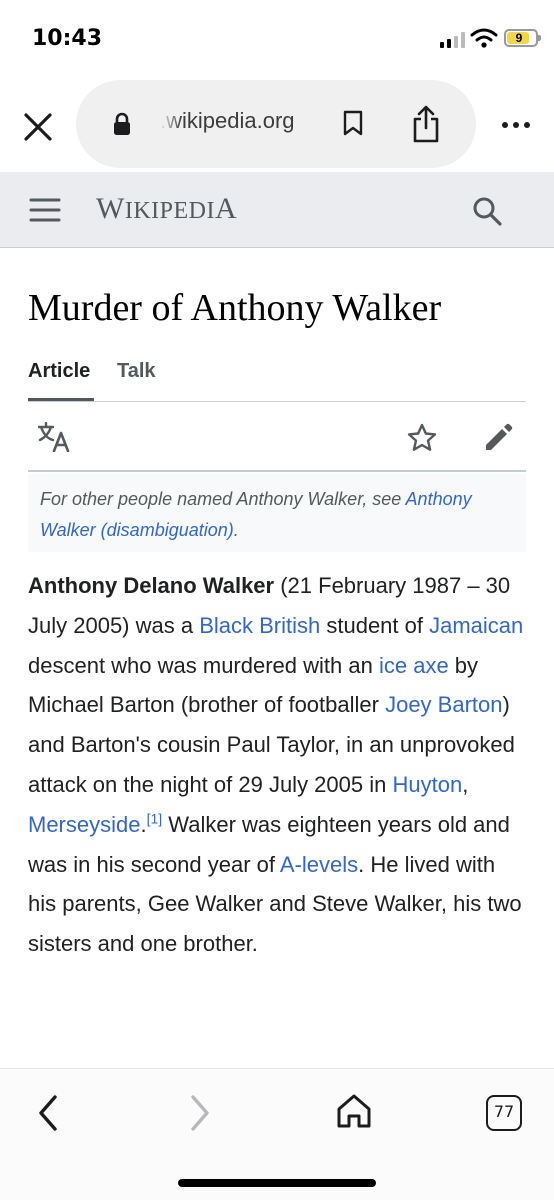 This screenshot has width=554, height=1200. Describe the element at coordinates (155, 818) in the screenshot. I see `reference-link: [1]` at that location.